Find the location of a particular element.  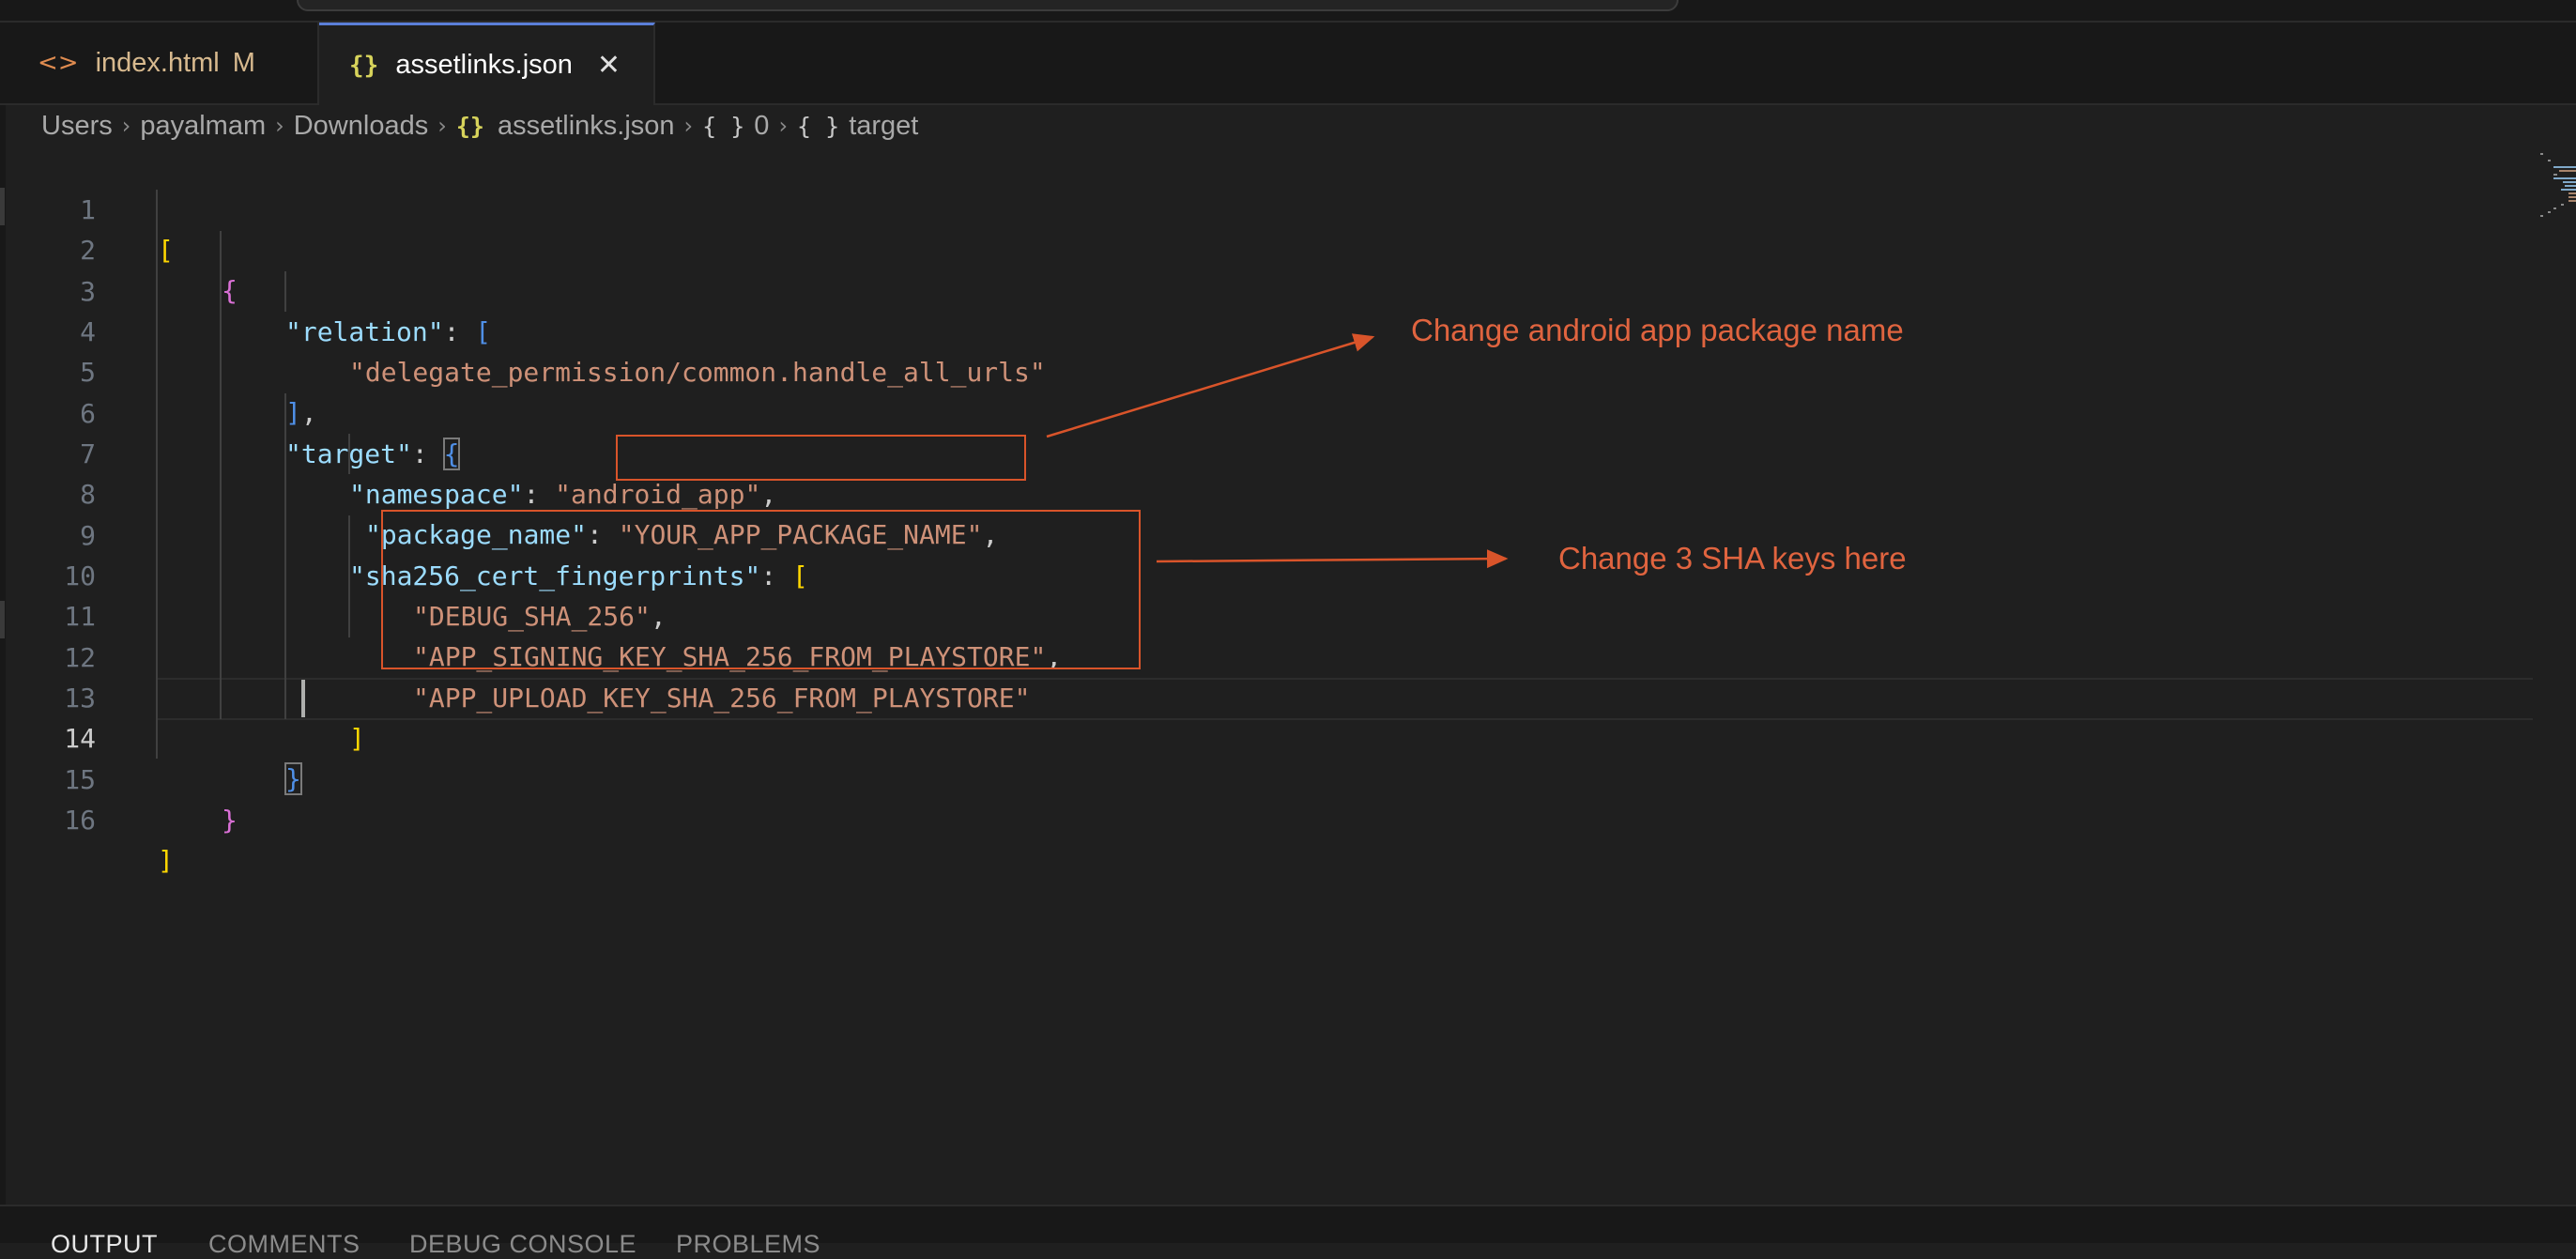

panel-tab-output: OUTPUT is located at coordinates (105, 1245).